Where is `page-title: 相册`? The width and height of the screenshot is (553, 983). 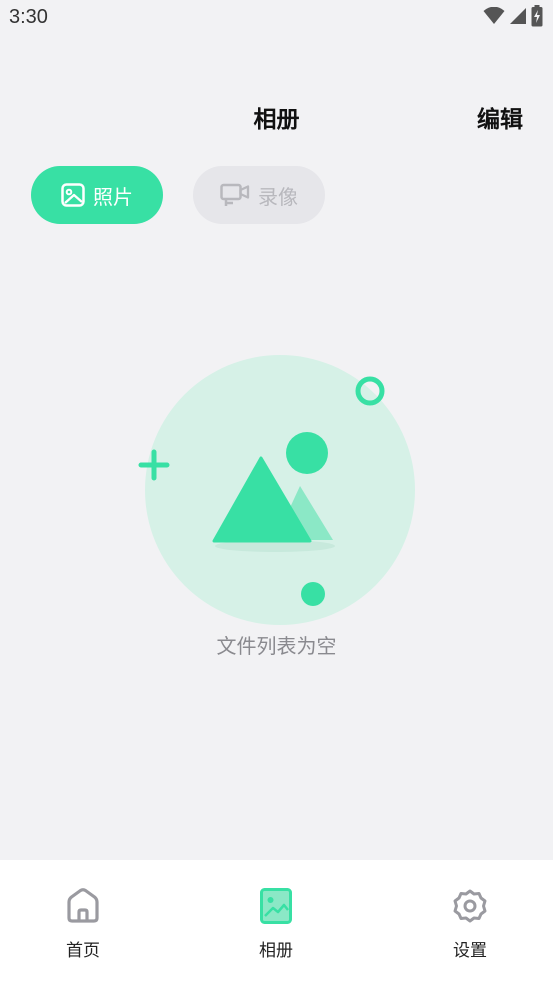
page-title: 相册 is located at coordinates (276, 120).